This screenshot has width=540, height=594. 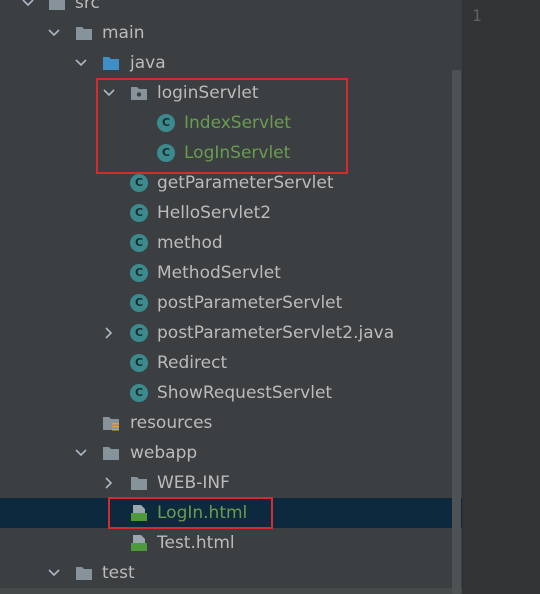 What do you see at coordinates (222, 126) in the screenshot?
I see `highlight-box-loginservlet` at bounding box center [222, 126].